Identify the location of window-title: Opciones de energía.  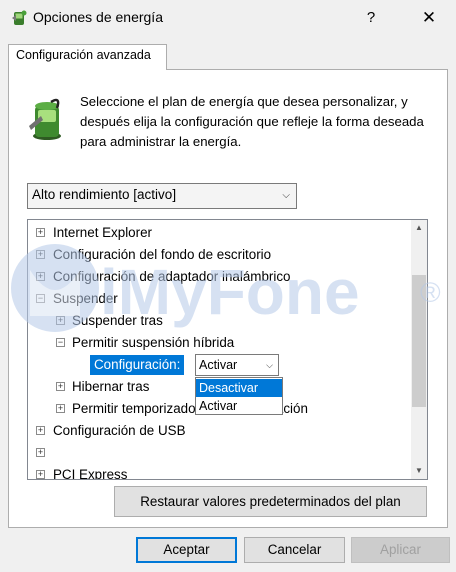
(98, 17).